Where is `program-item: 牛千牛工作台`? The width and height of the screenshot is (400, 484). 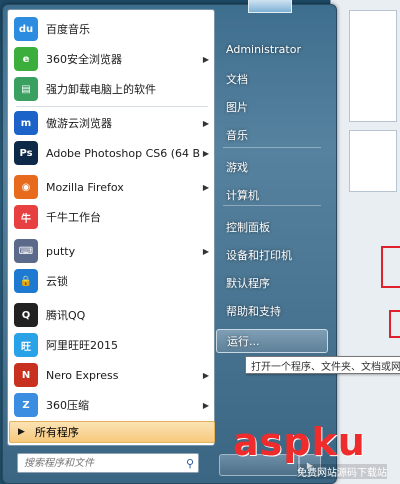
program-item: 牛千牛工作台 is located at coordinates (110, 217).